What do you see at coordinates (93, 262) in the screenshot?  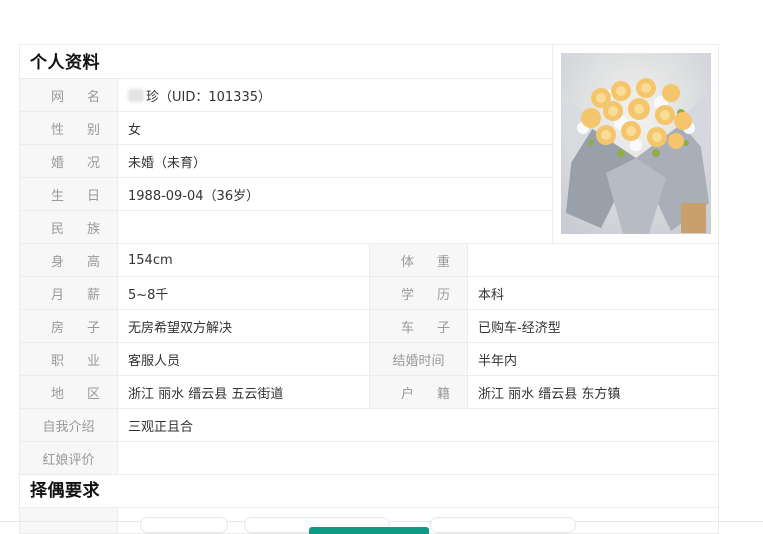 I see `label-char: 高` at bounding box center [93, 262].